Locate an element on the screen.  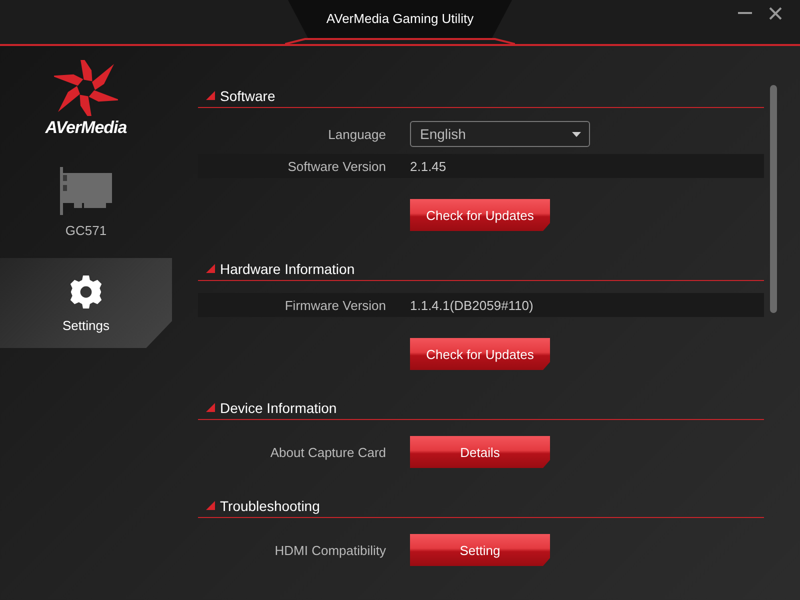
field-label: Language is located at coordinates (356, 134).